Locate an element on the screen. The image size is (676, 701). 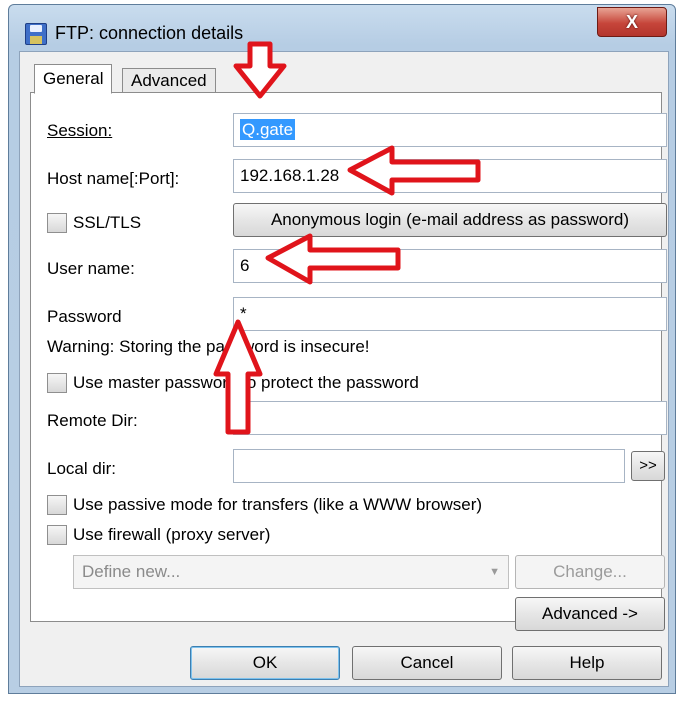
annotation-arrow-left-user is located at coordinates (333, 259).